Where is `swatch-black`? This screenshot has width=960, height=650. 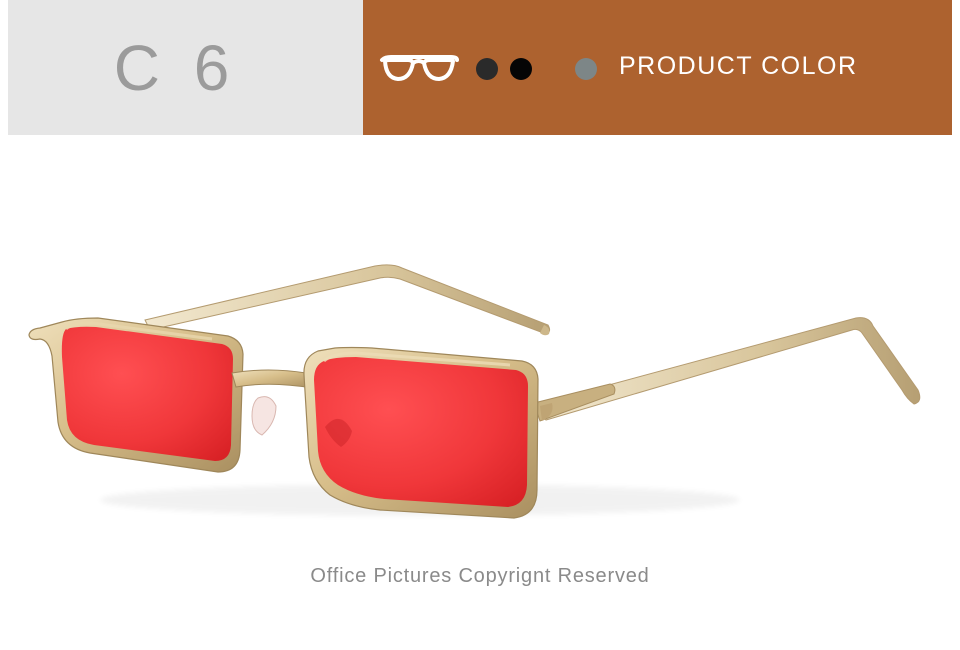 swatch-black is located at coordinates (521, 69).